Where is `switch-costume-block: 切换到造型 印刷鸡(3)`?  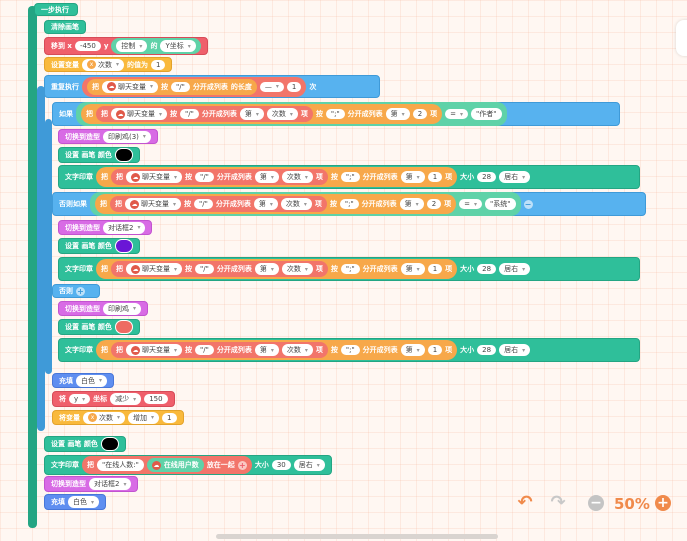
switch-costume-block: 切换到造型 印刷鸡(3) is located at coordinates (108, 136).